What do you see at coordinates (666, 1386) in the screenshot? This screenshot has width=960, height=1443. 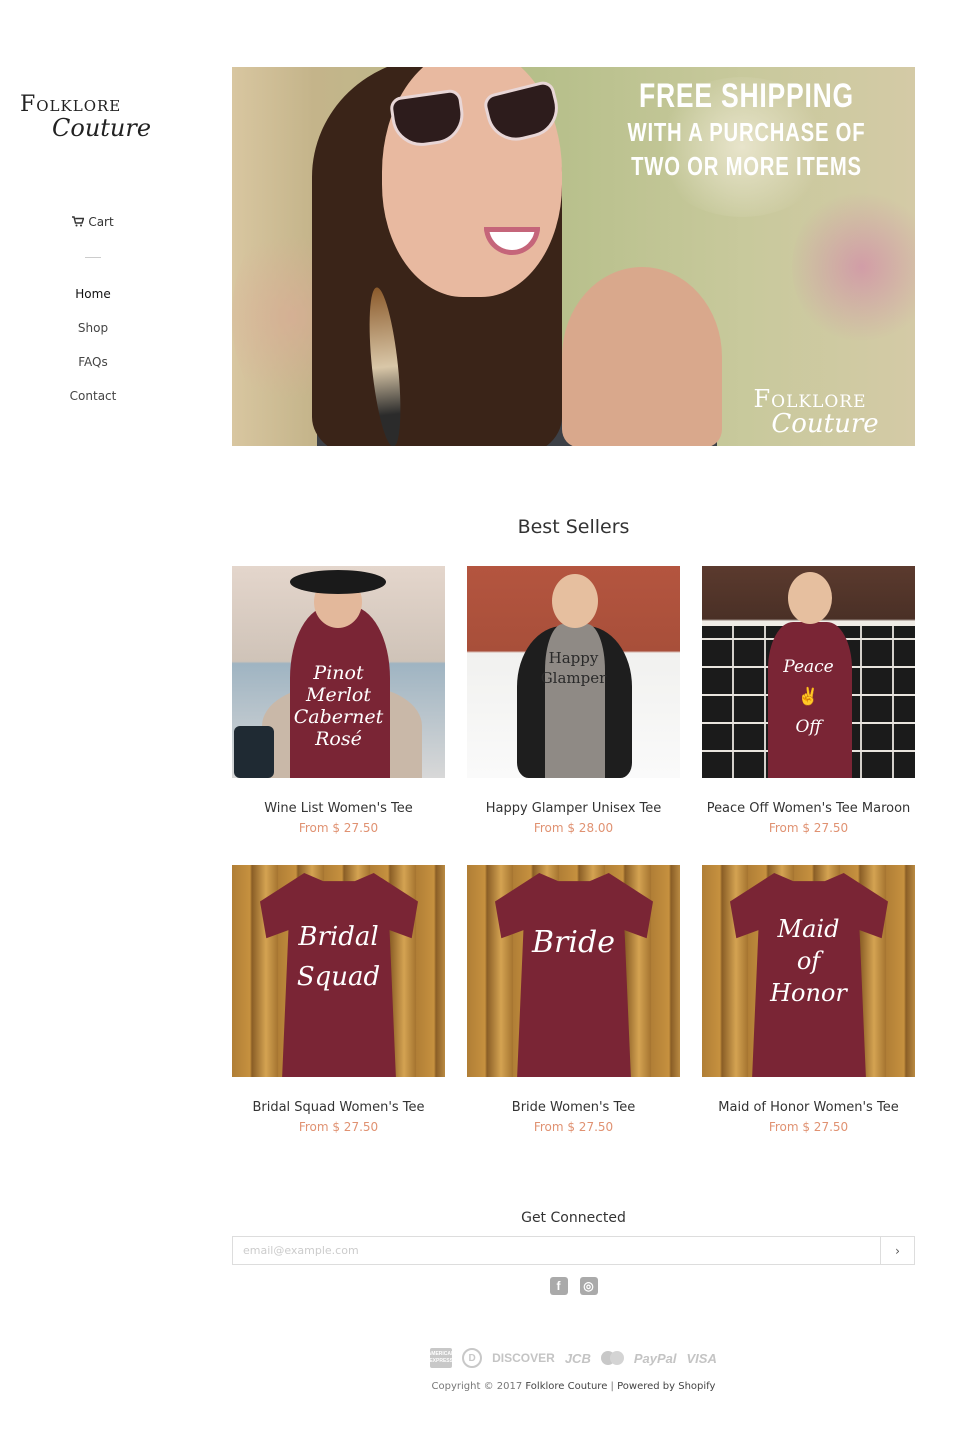 I see `powered-by-link: Powered by Shopify` at bounding box center [666, 1386].